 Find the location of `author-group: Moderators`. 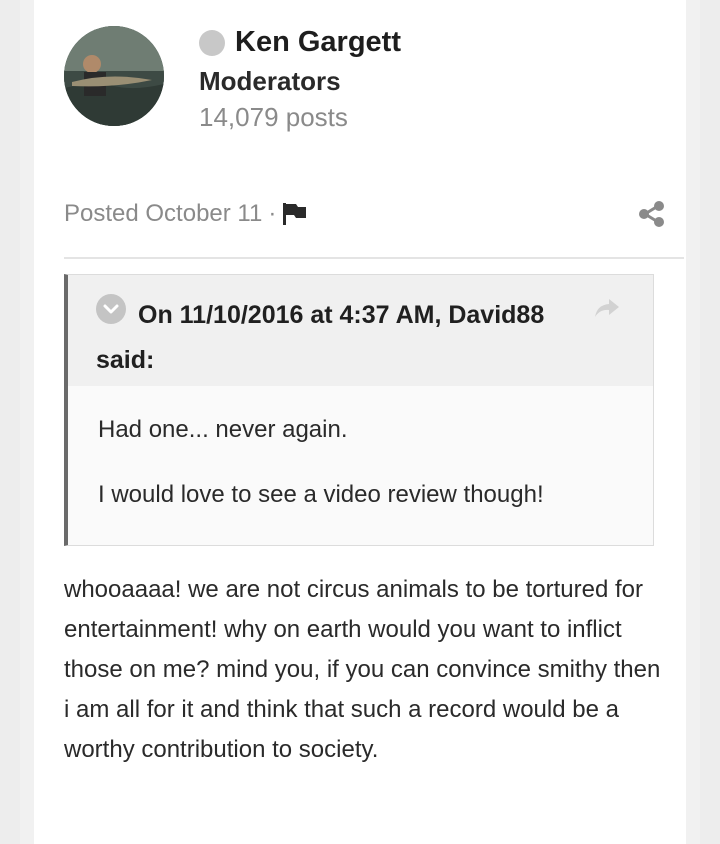

author-group: Moderators is located at coordinates (270, 81).